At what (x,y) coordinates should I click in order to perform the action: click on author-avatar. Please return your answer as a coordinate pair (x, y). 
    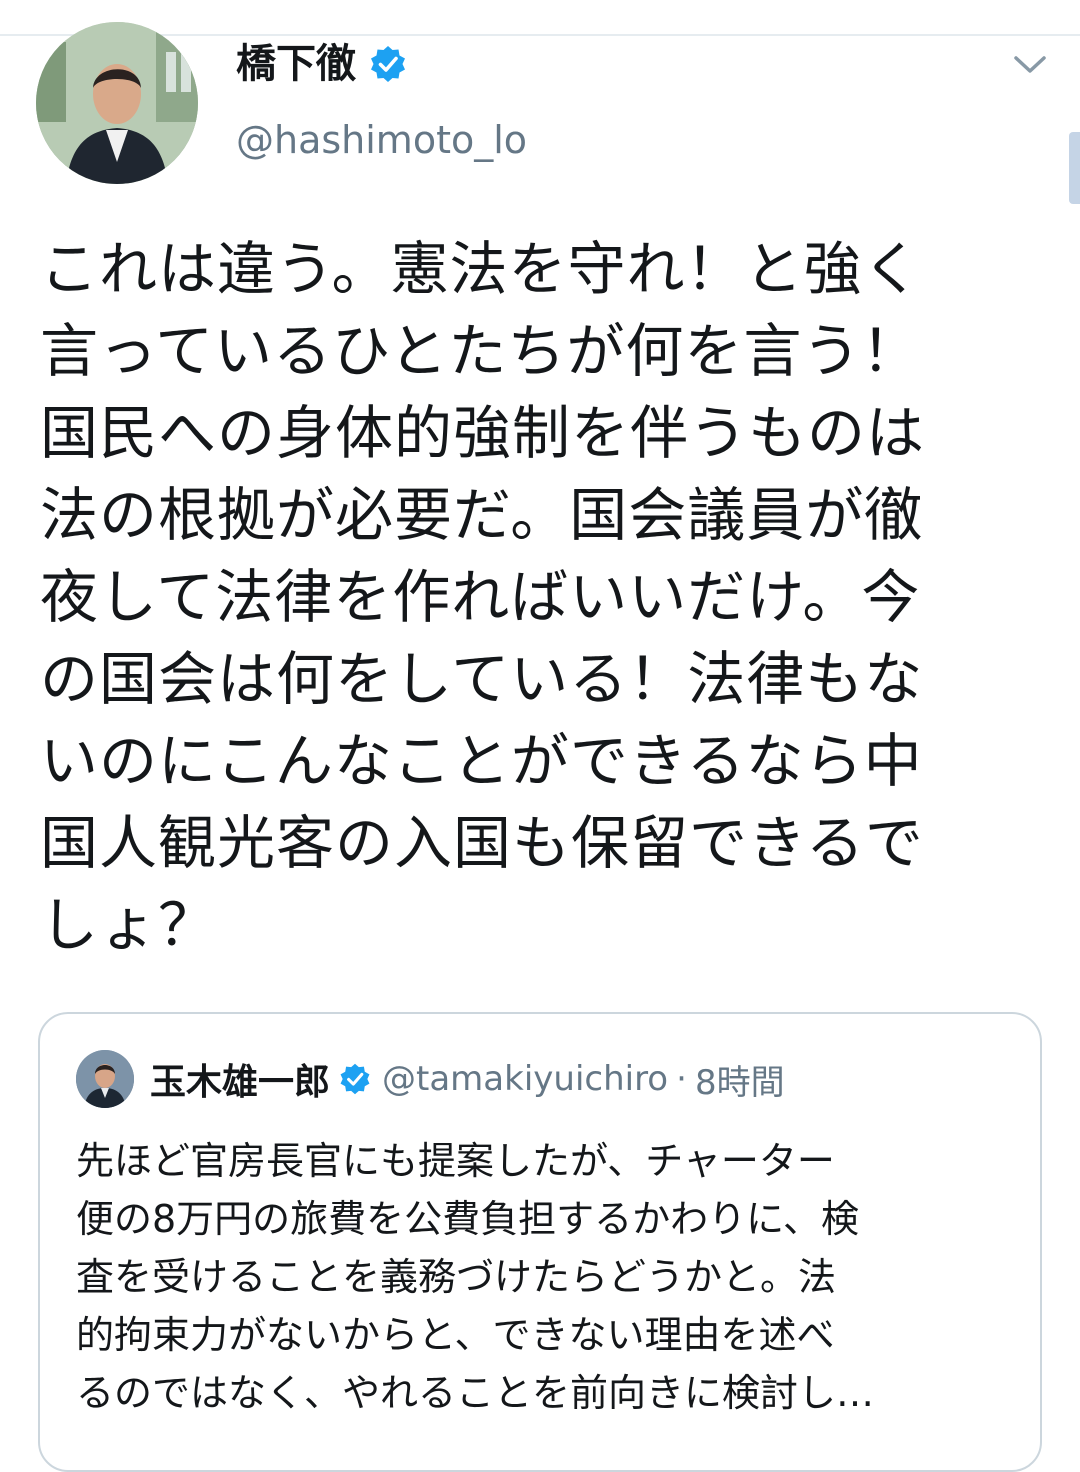
    Looking at the image, I should click on (117, 103).